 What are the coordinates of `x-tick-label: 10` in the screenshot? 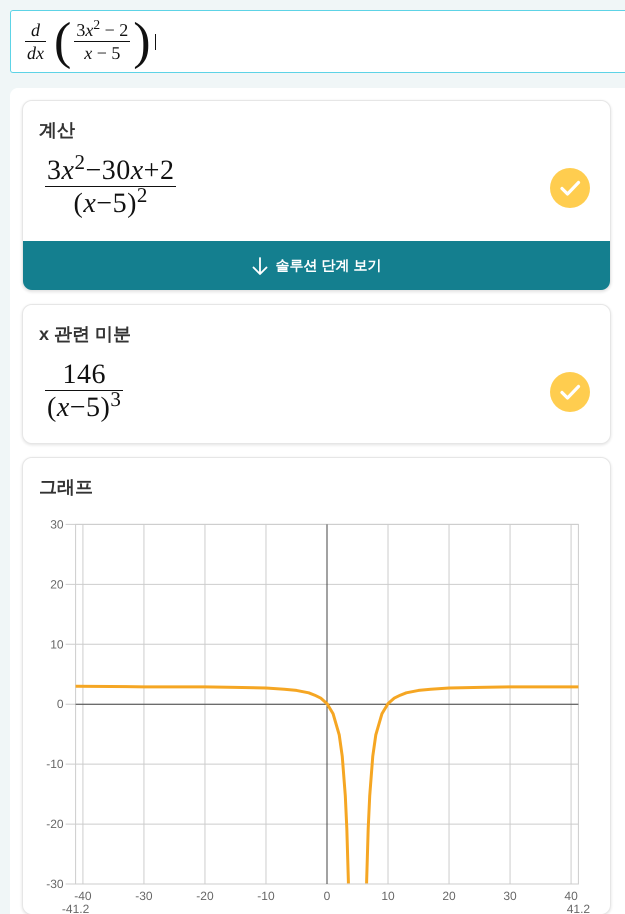 It's located at (388, 896).